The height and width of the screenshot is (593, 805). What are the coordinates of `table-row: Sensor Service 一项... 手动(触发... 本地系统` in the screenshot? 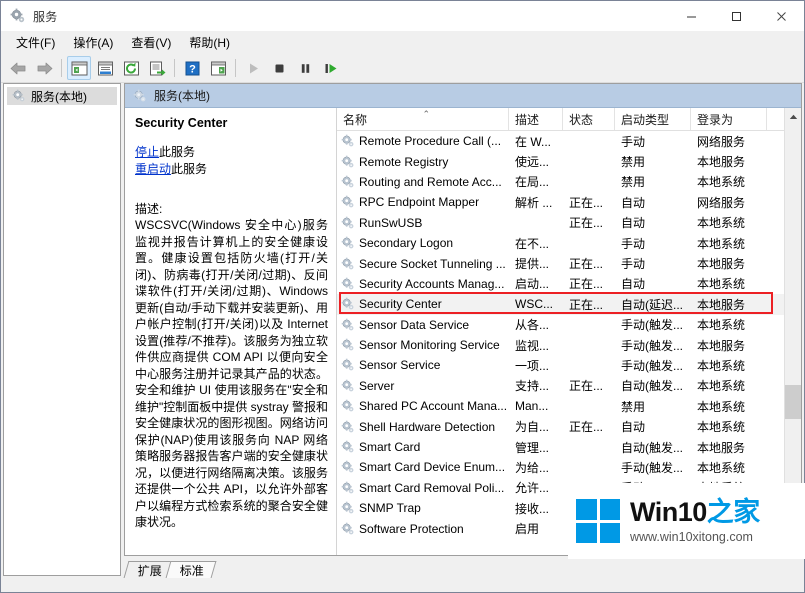 It's located at (560, 365).